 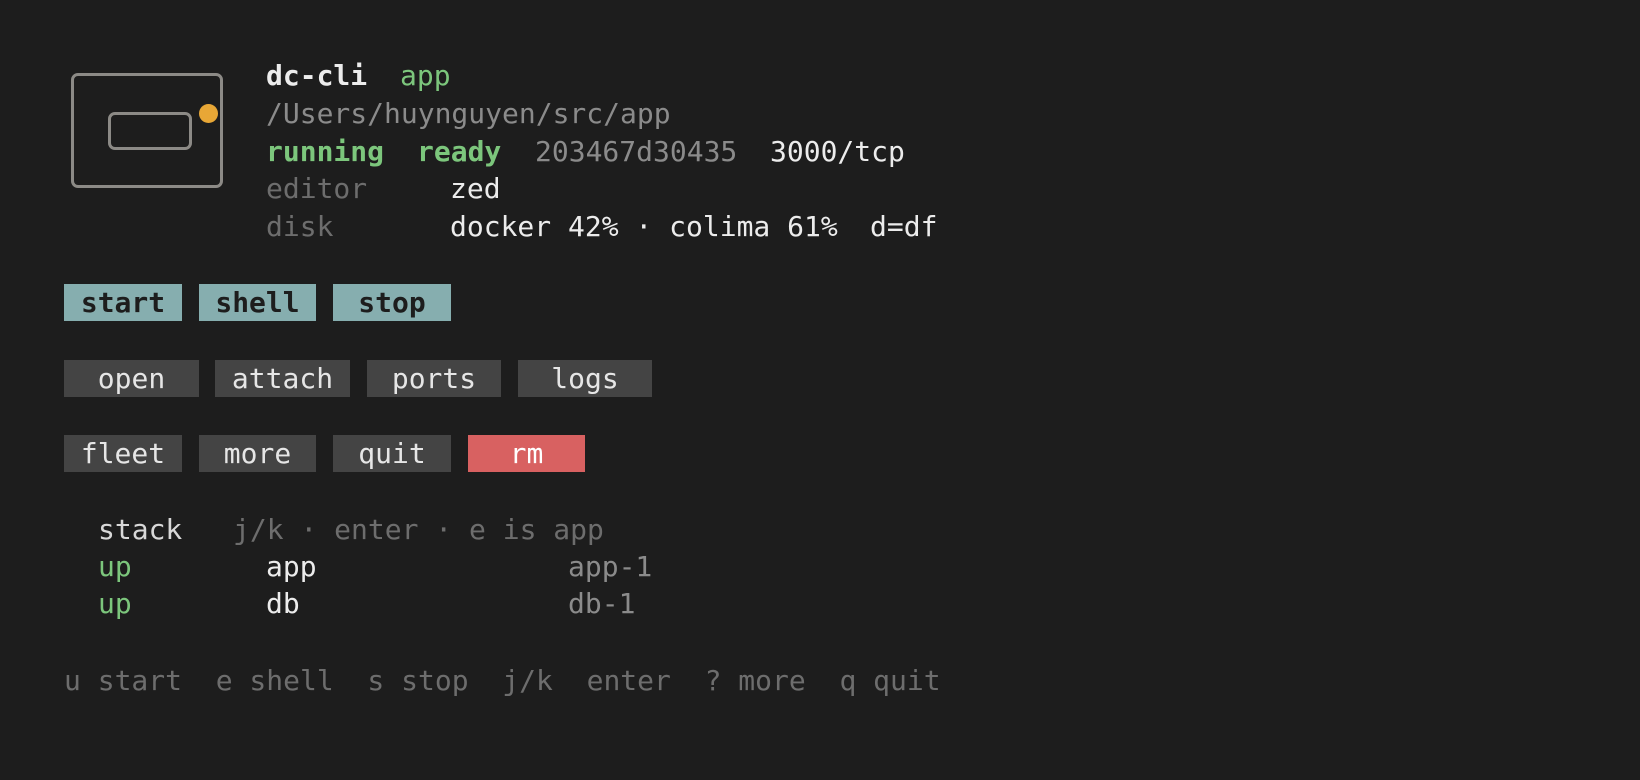 I want to click on logs-button: logs, so click(x=585, y=378).